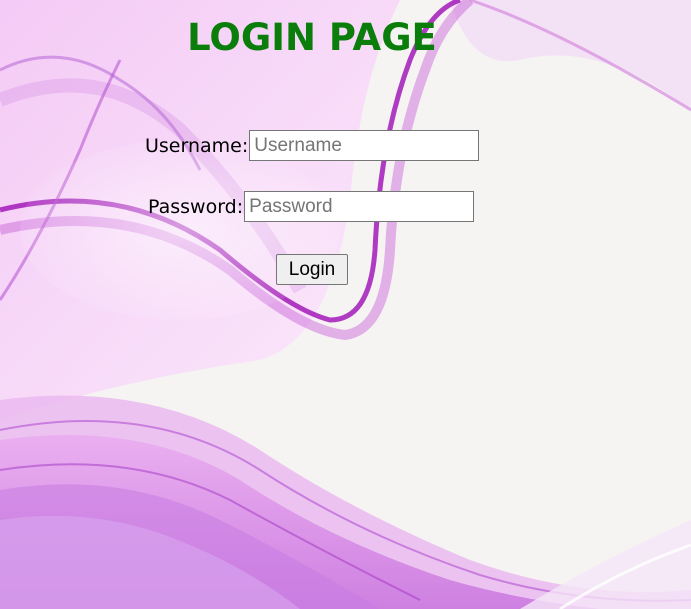  I want to click on username-input, so click(364, 145).